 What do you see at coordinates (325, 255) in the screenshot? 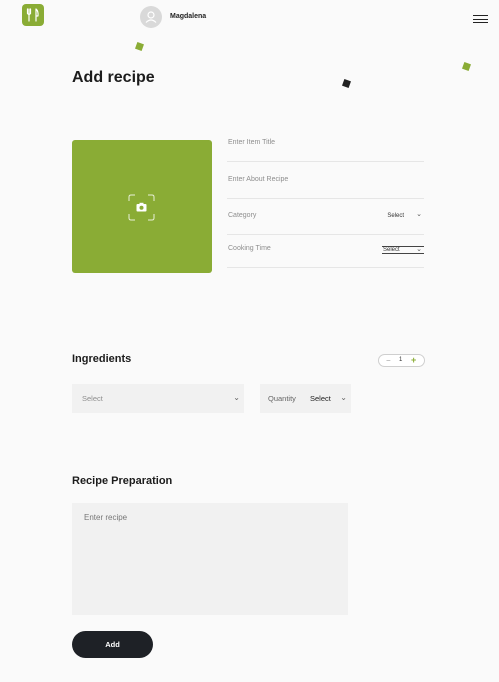
I see `cooking-time-field: Cooking Time Select ⌄` at bounding box center [325, 255].